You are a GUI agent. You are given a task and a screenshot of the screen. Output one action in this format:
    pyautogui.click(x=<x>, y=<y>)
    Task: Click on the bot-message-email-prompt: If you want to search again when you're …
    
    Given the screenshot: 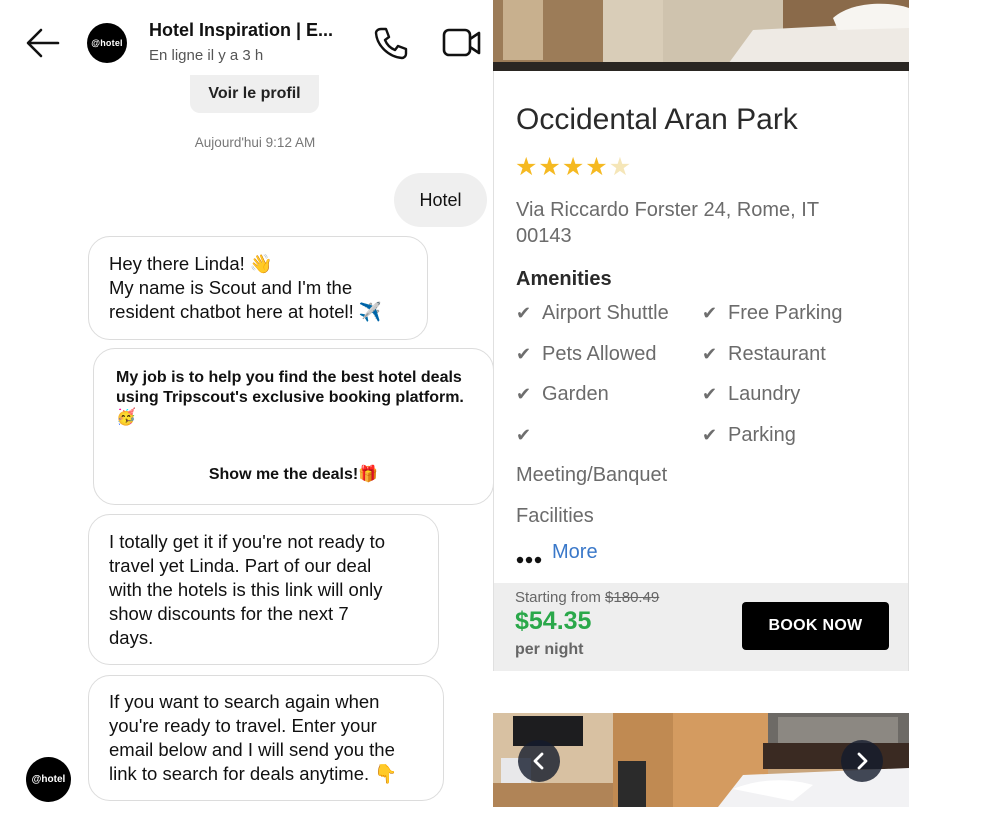 What is the action you would take?
    pyautogui.click(x=266, y=738)
    